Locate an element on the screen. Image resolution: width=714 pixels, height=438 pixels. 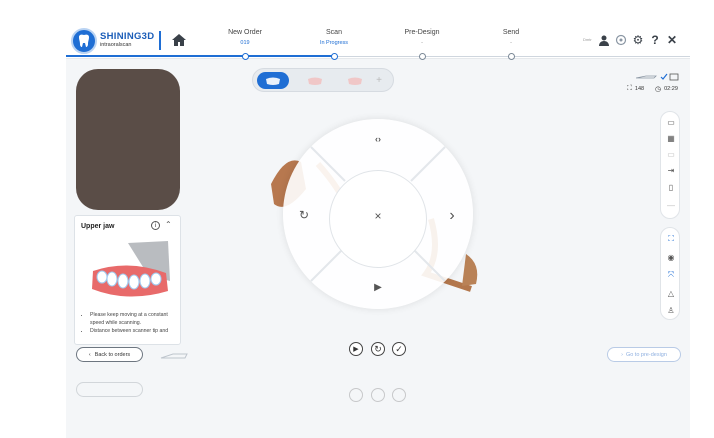
view-settings-icon: ▭ is located at coordinates (671, 122).